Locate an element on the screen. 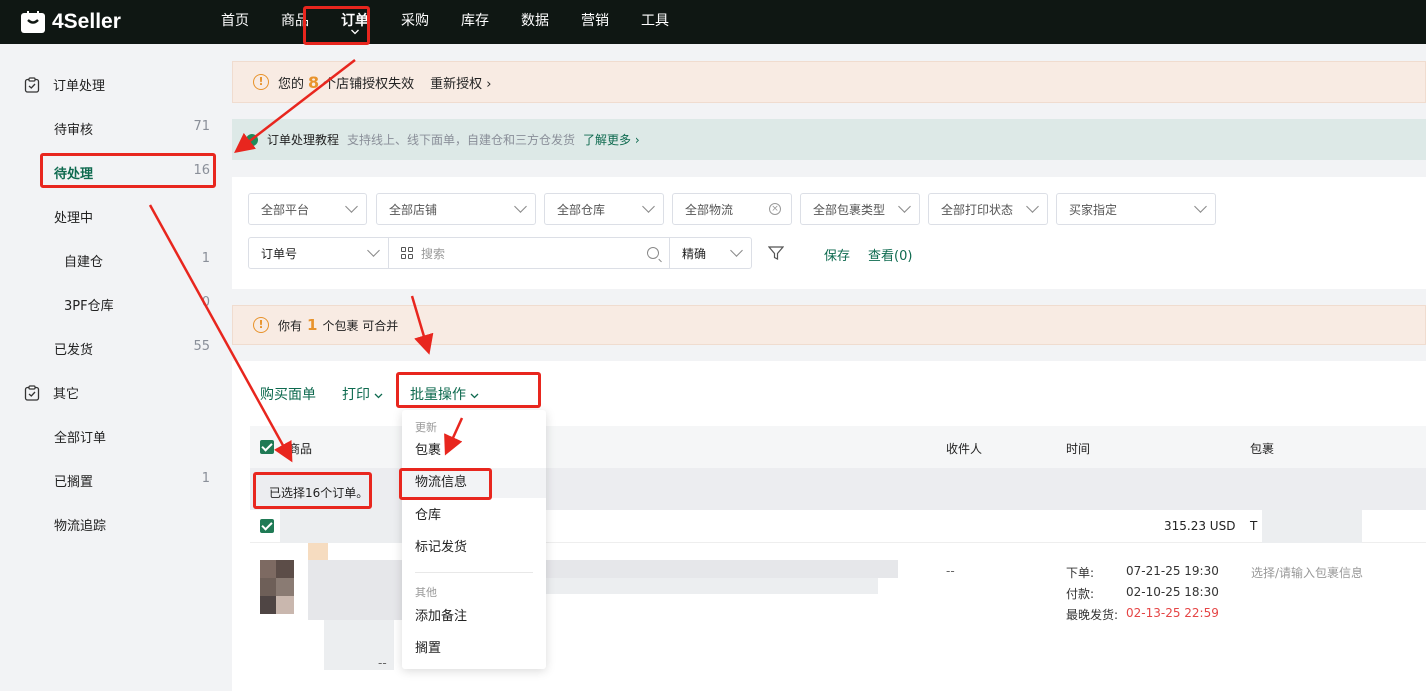 Image resolution: width=1426 pixels, height=691 pixels. menu-item-mark-shipped: 标记发货 is located at coordinates (474, 548).